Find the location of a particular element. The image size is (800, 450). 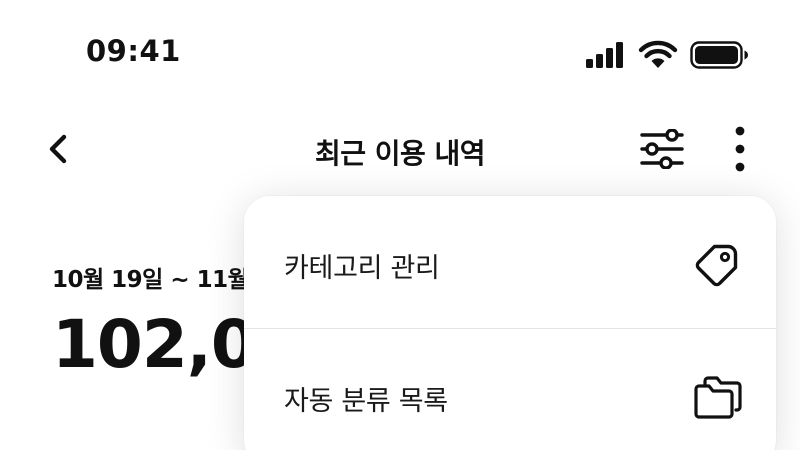

folders-icon is located at coordinates (718, 397).